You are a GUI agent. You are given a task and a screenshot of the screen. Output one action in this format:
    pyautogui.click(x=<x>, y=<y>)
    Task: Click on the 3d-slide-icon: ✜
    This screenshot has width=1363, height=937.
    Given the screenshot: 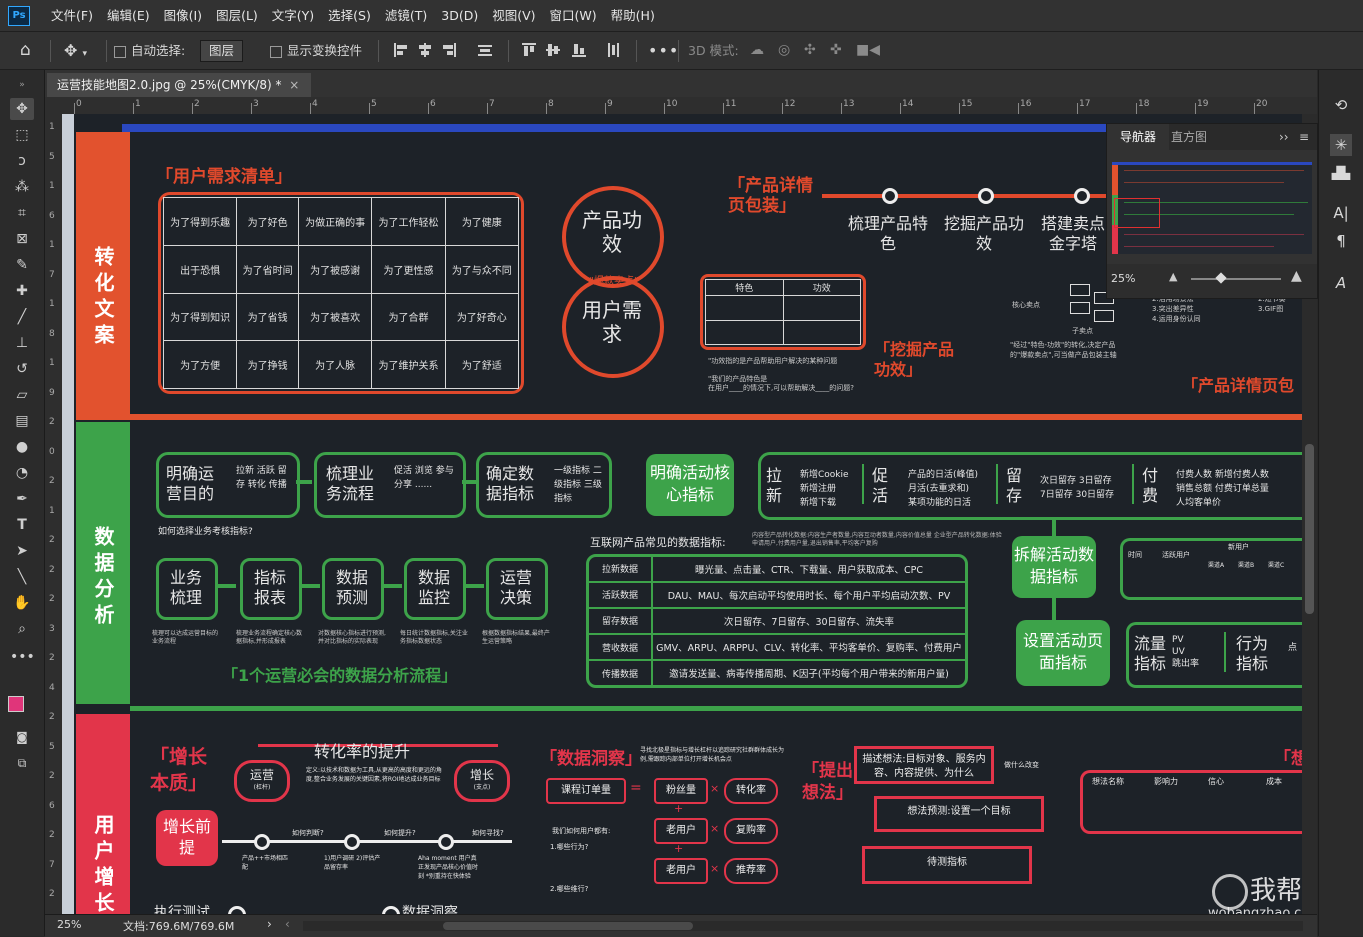 What is the action you would take?
    pyautogui.click(x=836, y=50)
    